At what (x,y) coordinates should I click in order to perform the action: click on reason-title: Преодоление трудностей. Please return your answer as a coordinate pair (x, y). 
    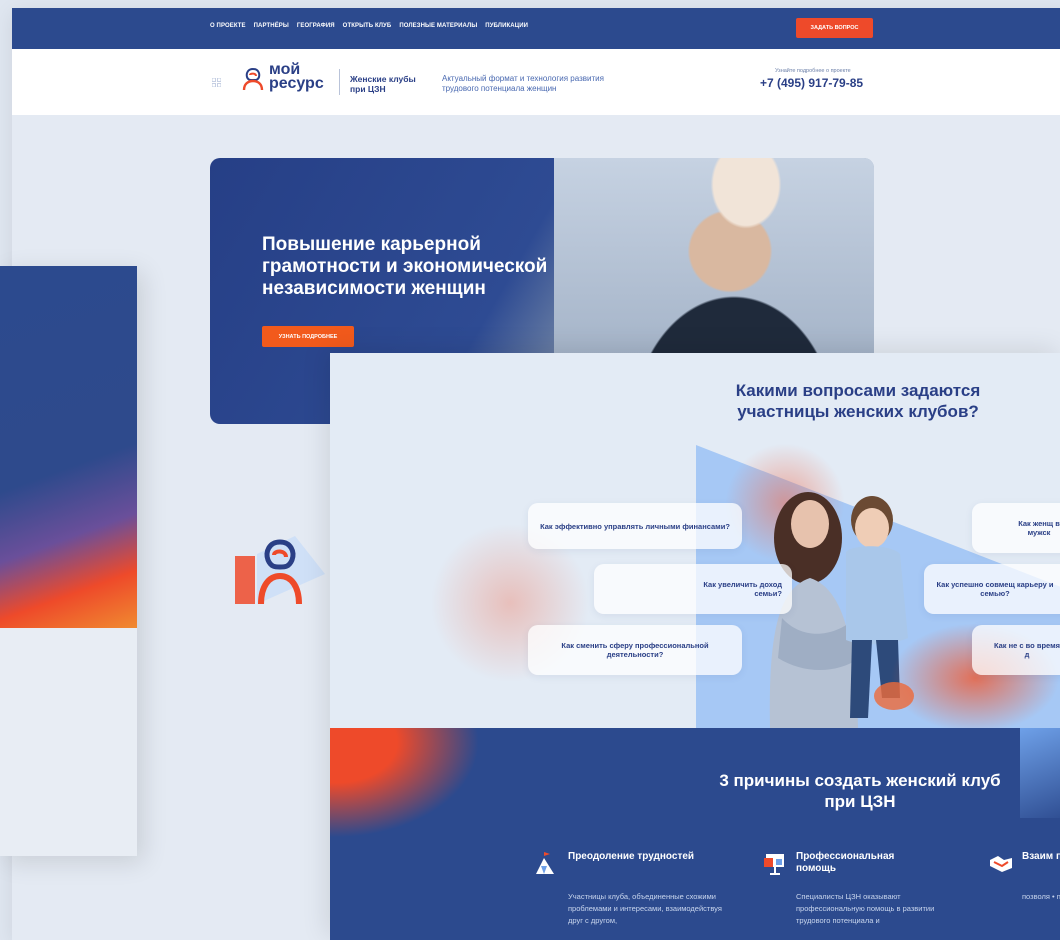
    Looking at the image, I should click on (631, 856).